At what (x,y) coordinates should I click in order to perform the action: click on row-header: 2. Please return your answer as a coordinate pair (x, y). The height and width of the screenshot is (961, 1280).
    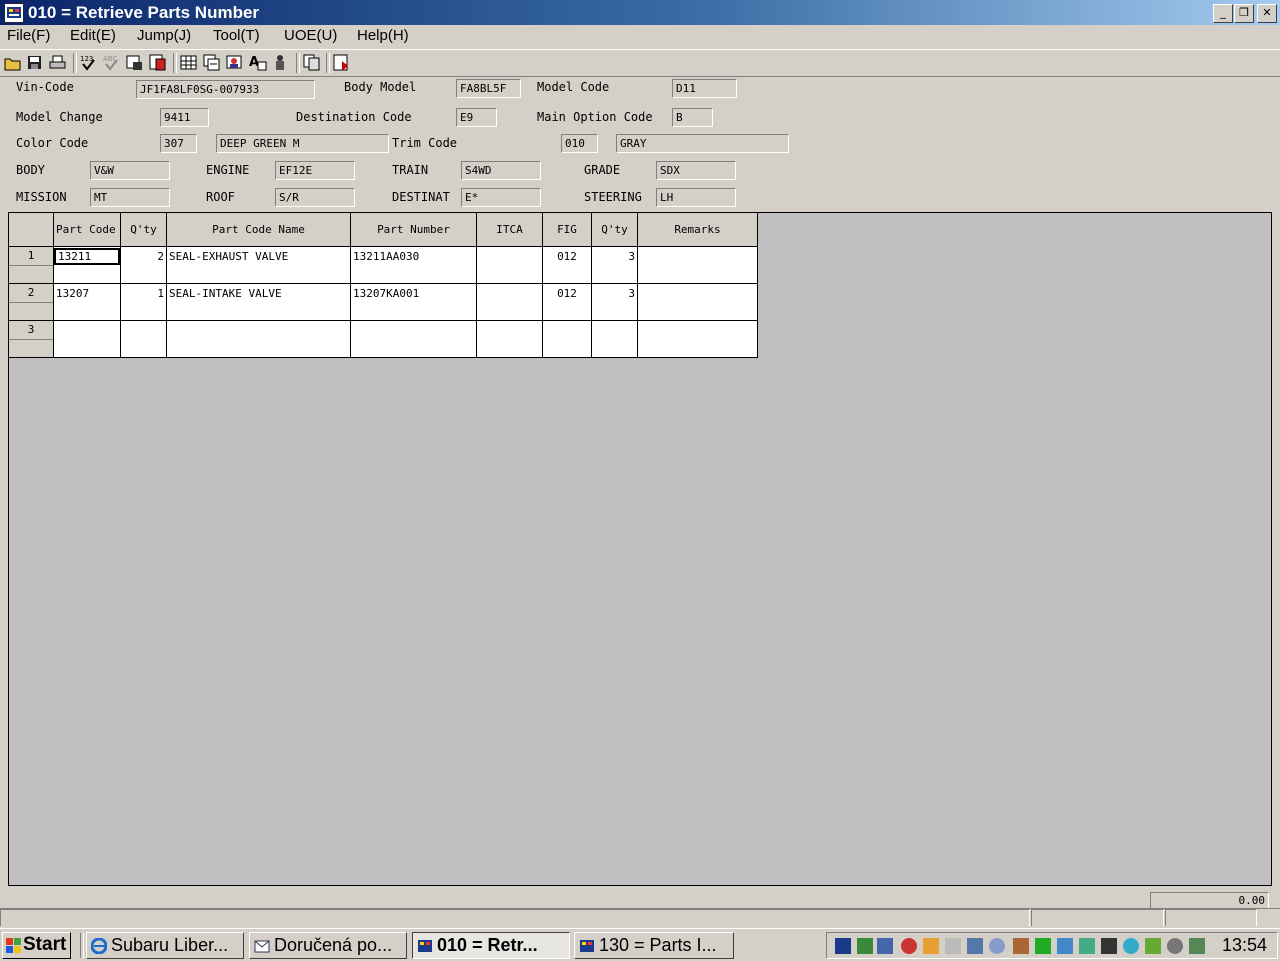
    Looking at the image, I should click on (31, 302).